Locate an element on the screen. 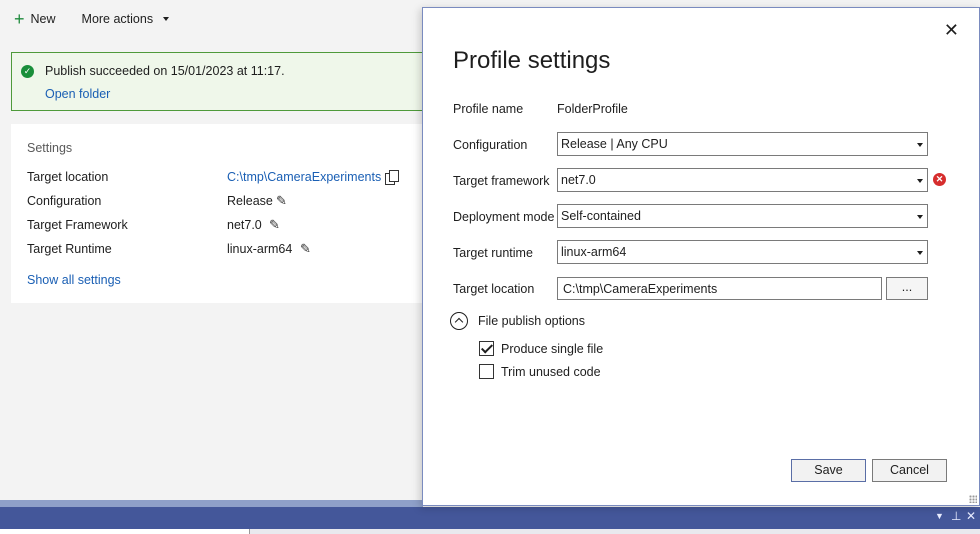 This screenshot has width=980, height=534. produce-single-file-label: Produce single file is located at coordinates (552, 349).